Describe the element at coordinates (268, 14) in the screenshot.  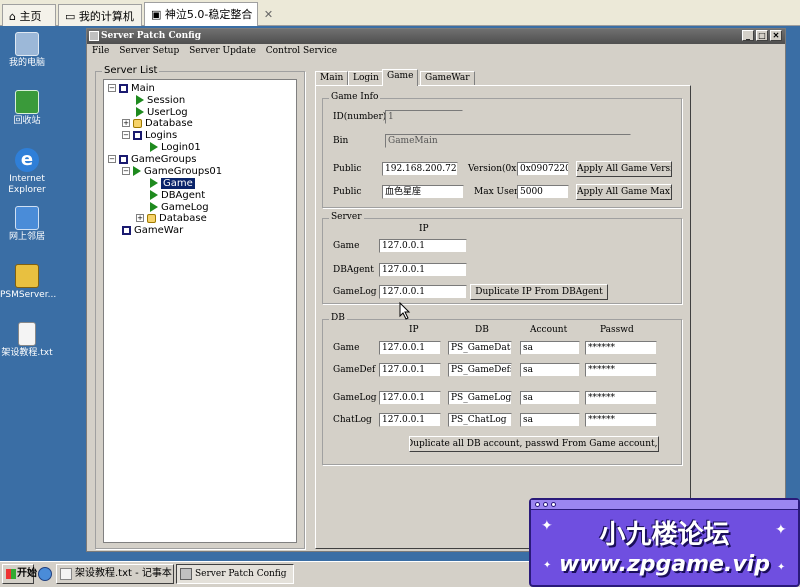
I see `close-icon: ✕` at that location.